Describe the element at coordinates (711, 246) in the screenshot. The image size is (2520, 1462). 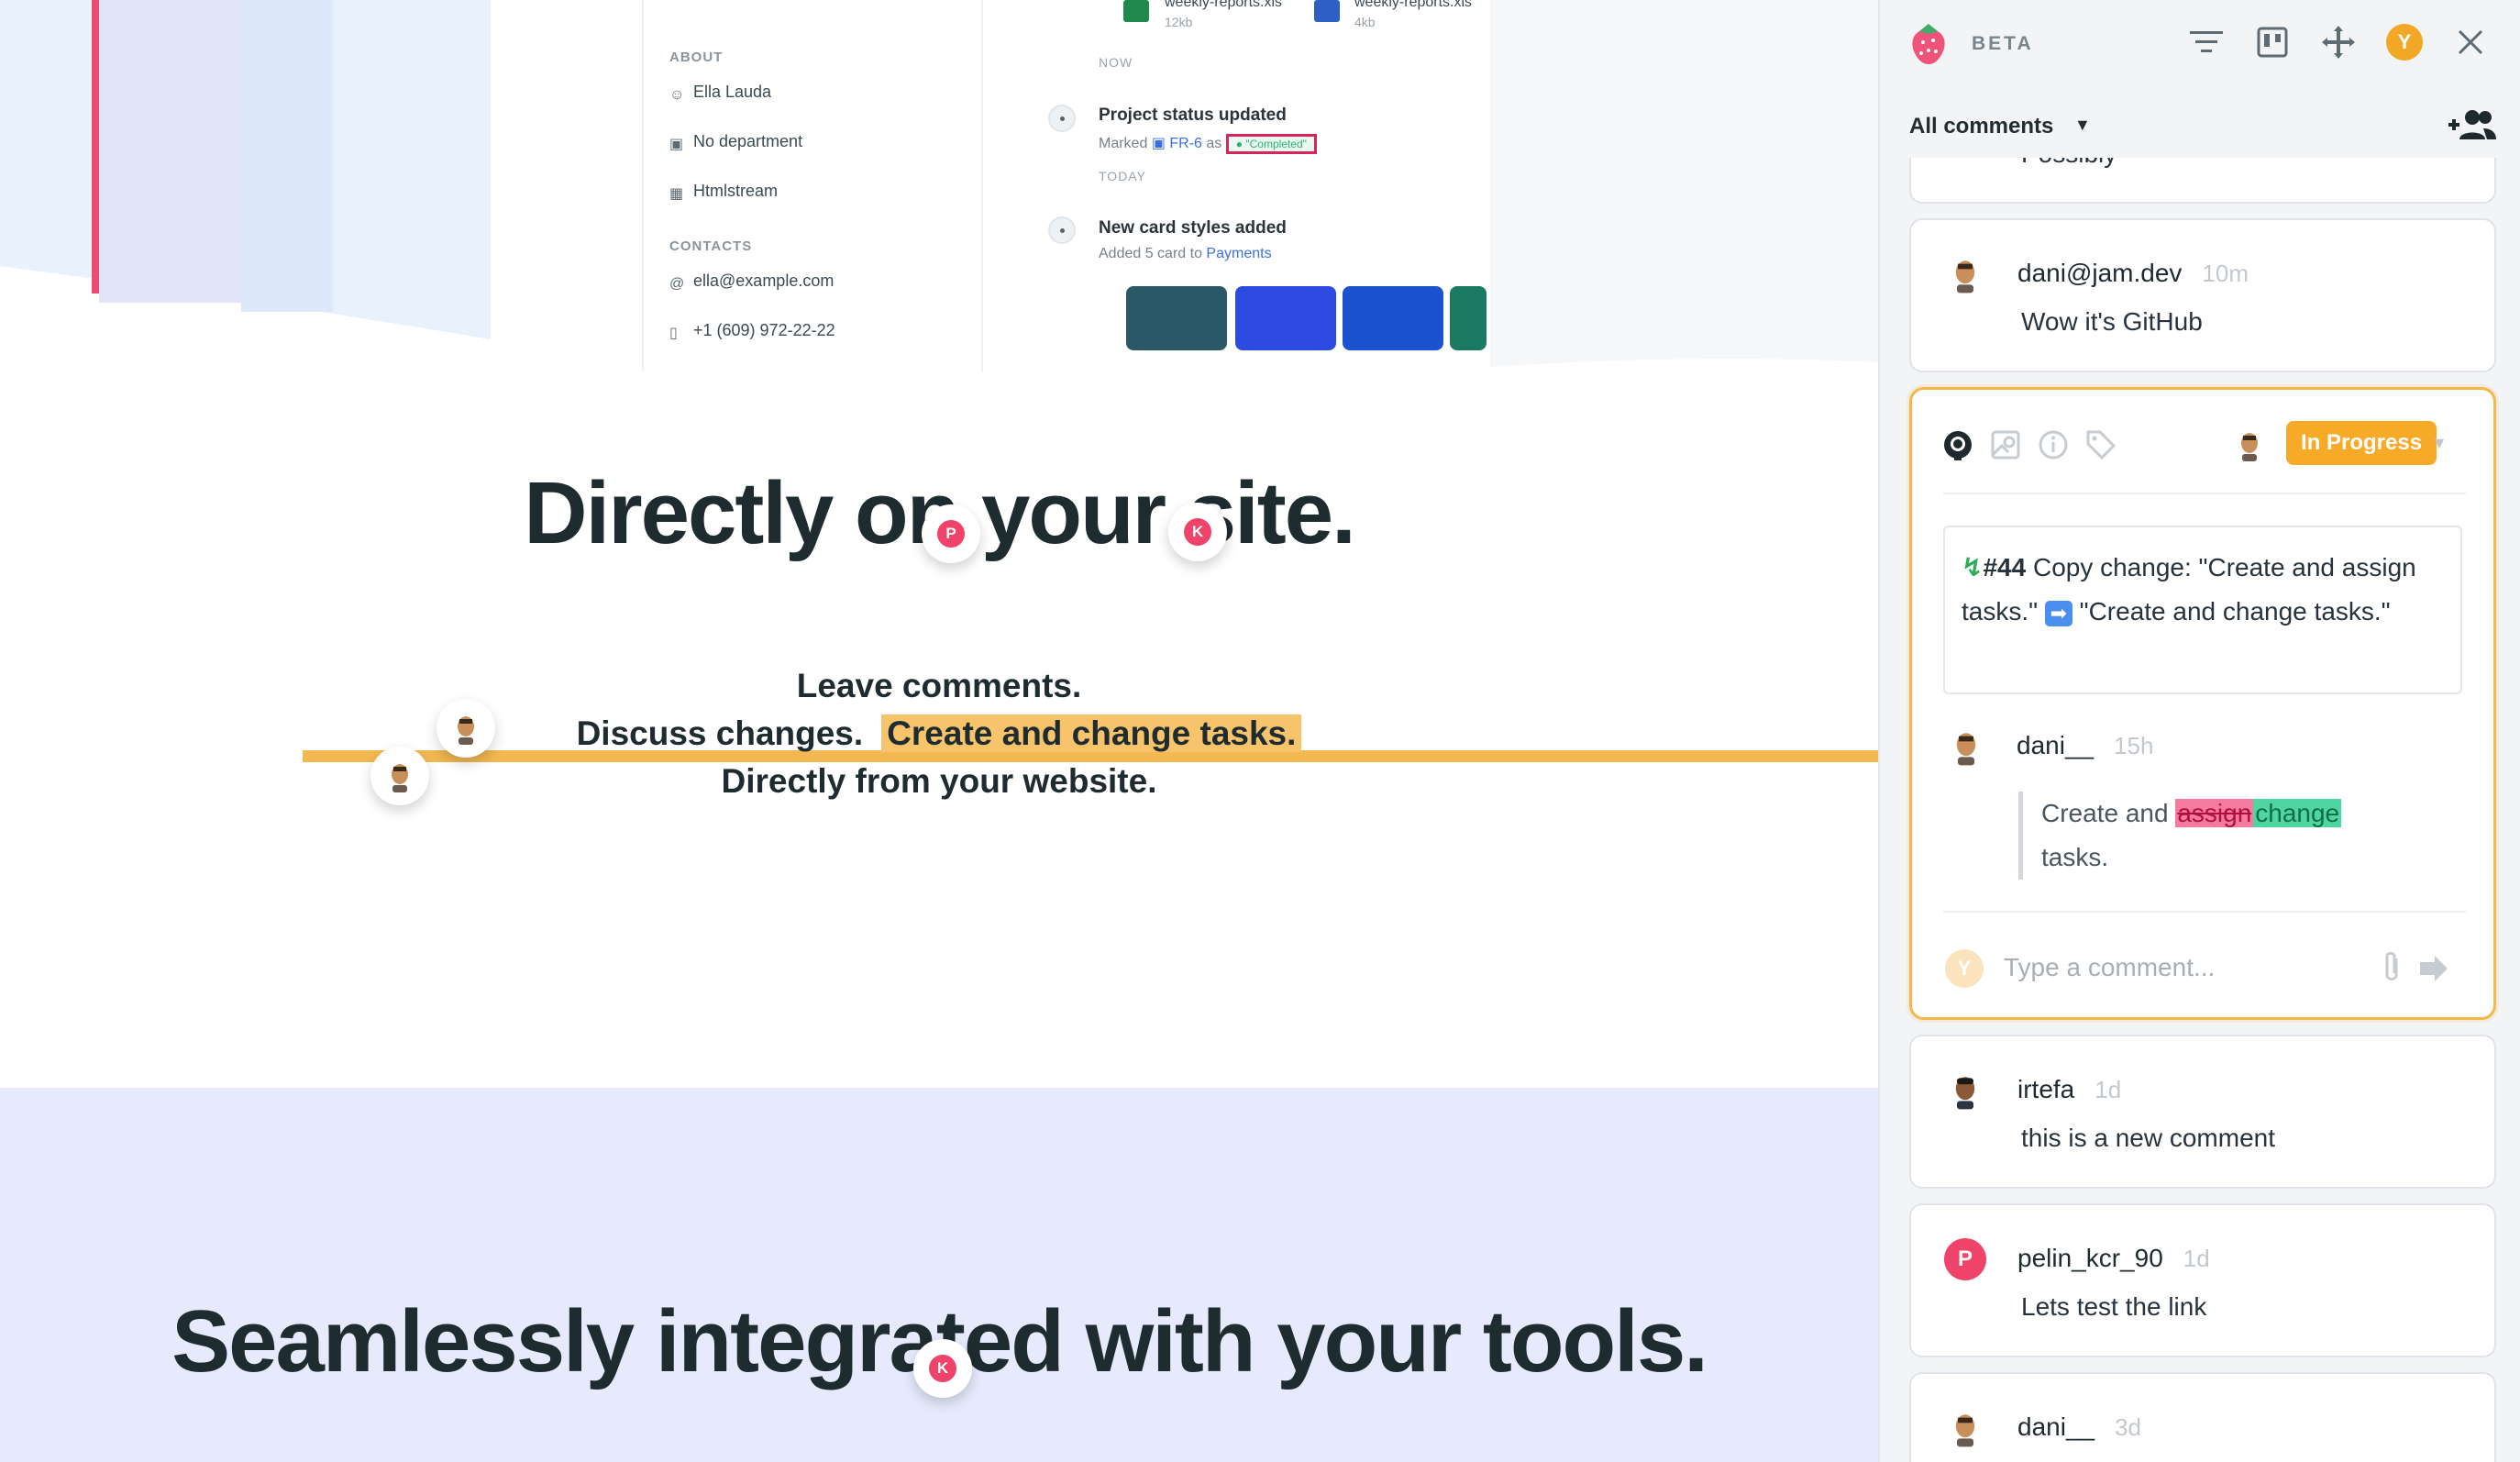
I see `contacts-label: CONTACTS` at that location.